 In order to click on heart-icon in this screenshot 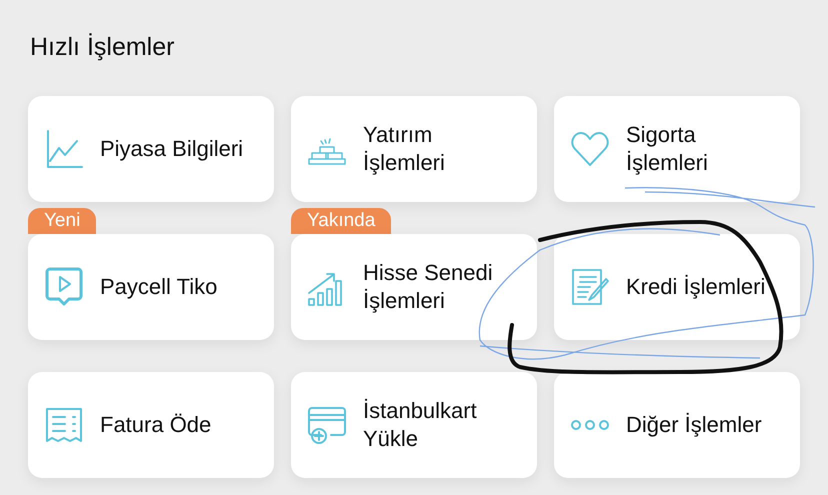, I will do `click(590, 149)`.